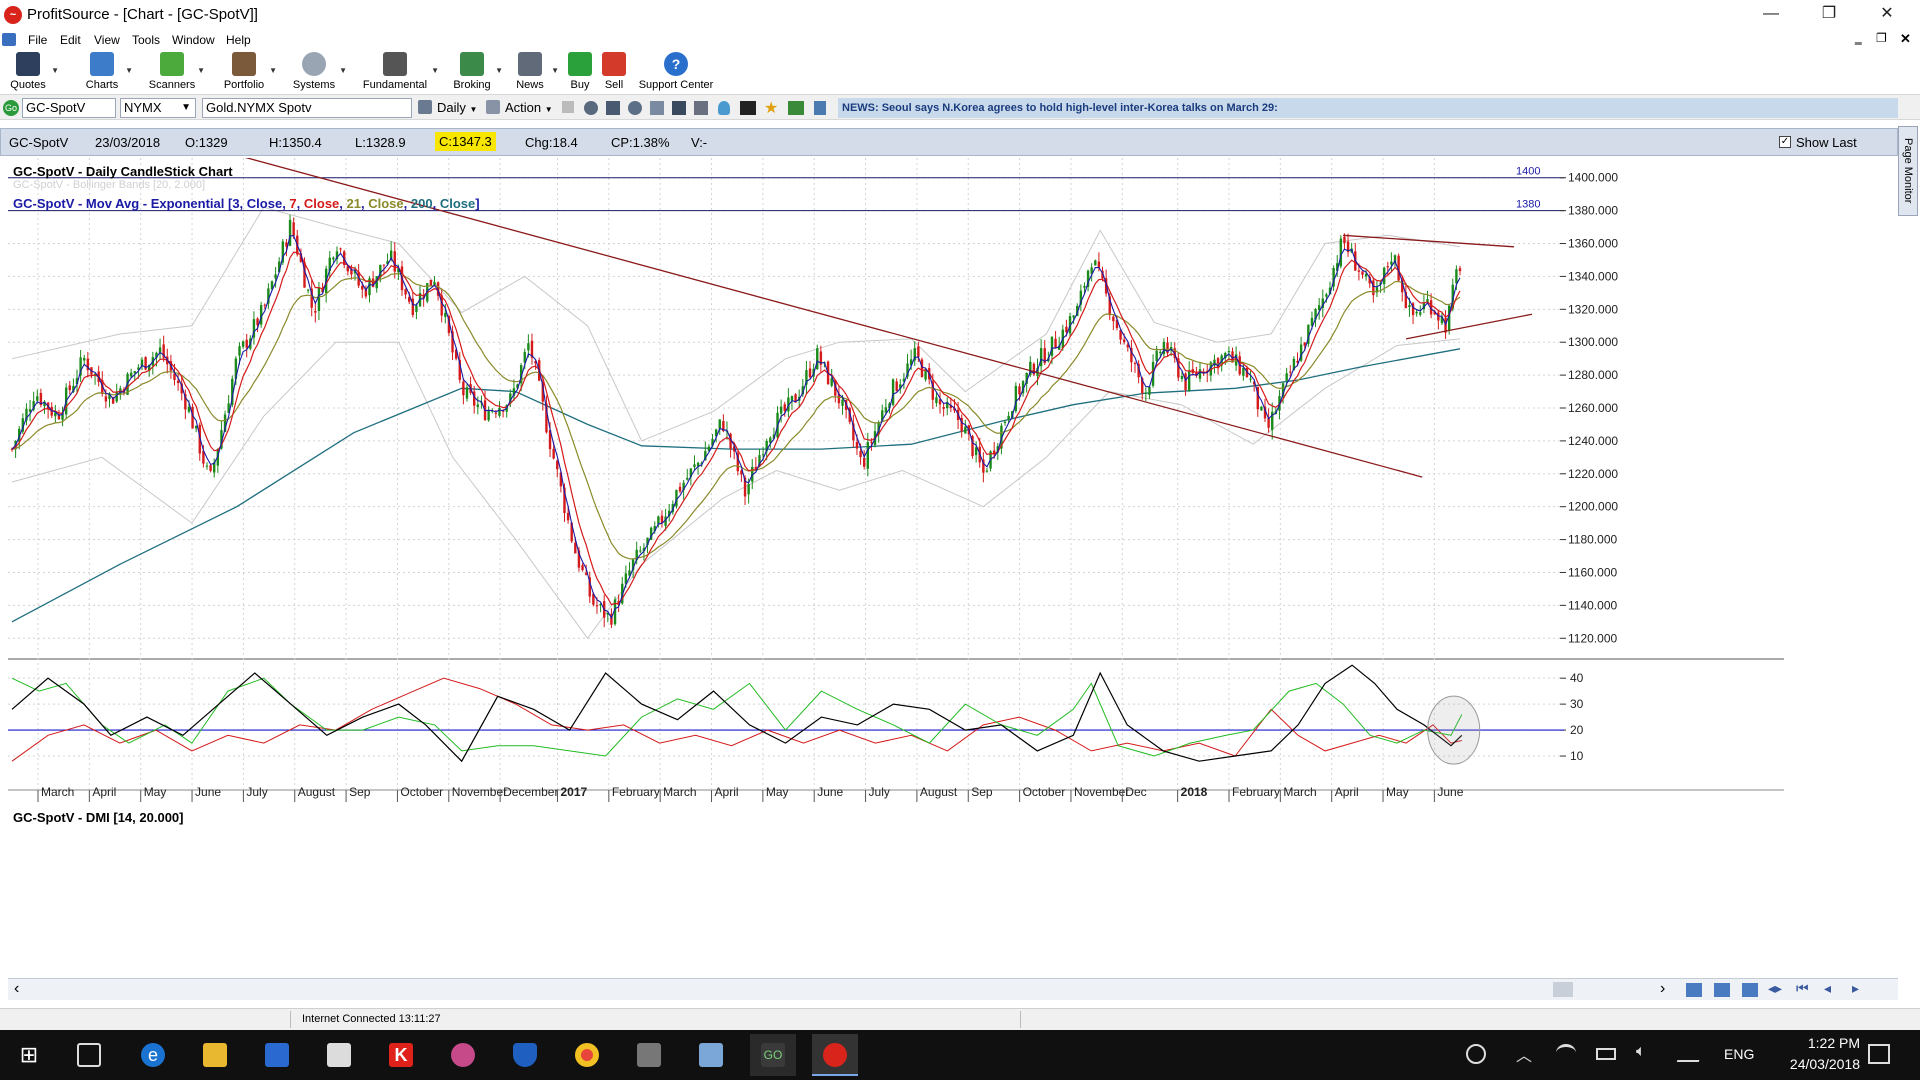 The image size is (1920, 1080). I want to click on scroll-both-icon: ◂▸, so click(1775, 988).